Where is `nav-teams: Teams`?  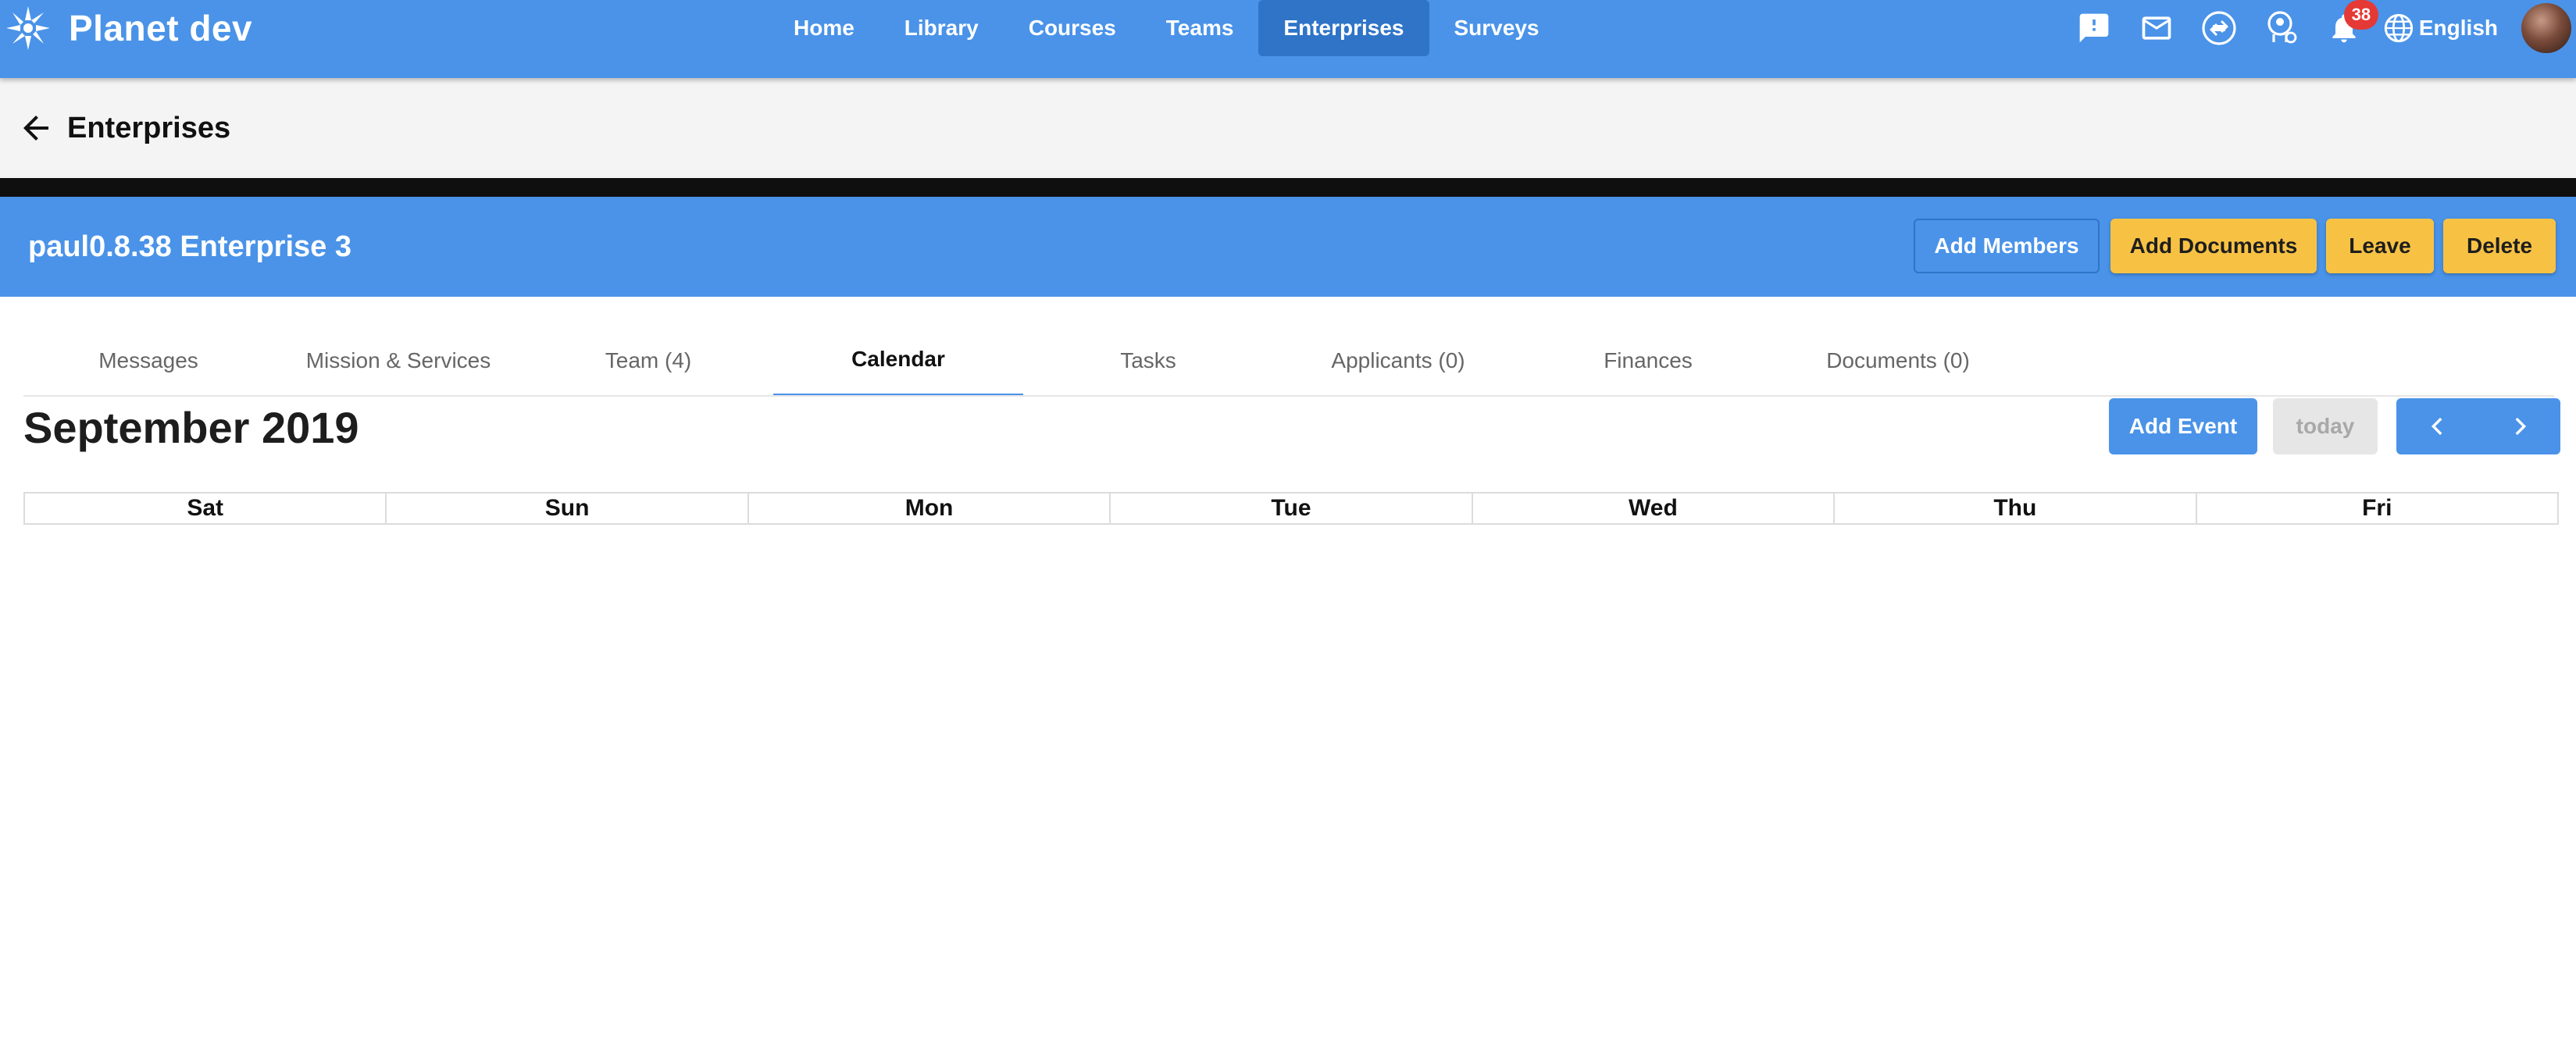
nav-teams: Teams is located at coordinates (1200, 28).